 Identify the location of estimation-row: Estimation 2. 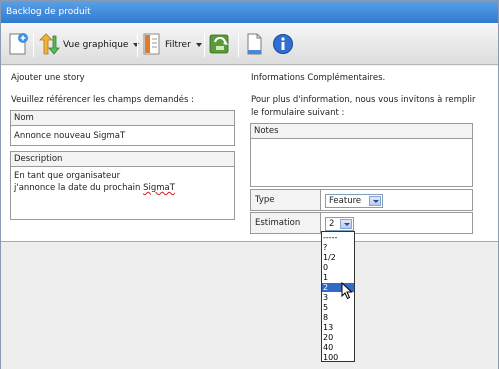
(361, 223).